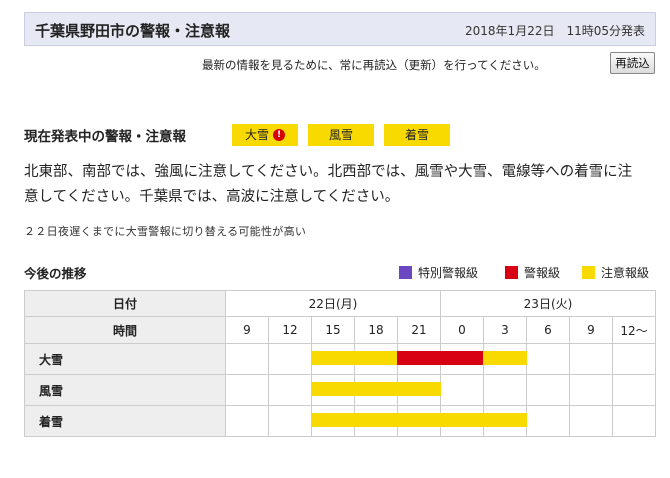  What do you see at coordinates (555, 31) in the screenshot?
I see `issued-timestamp: 2018年1月22日 11時05分発表` at bounding box center [555, 31].